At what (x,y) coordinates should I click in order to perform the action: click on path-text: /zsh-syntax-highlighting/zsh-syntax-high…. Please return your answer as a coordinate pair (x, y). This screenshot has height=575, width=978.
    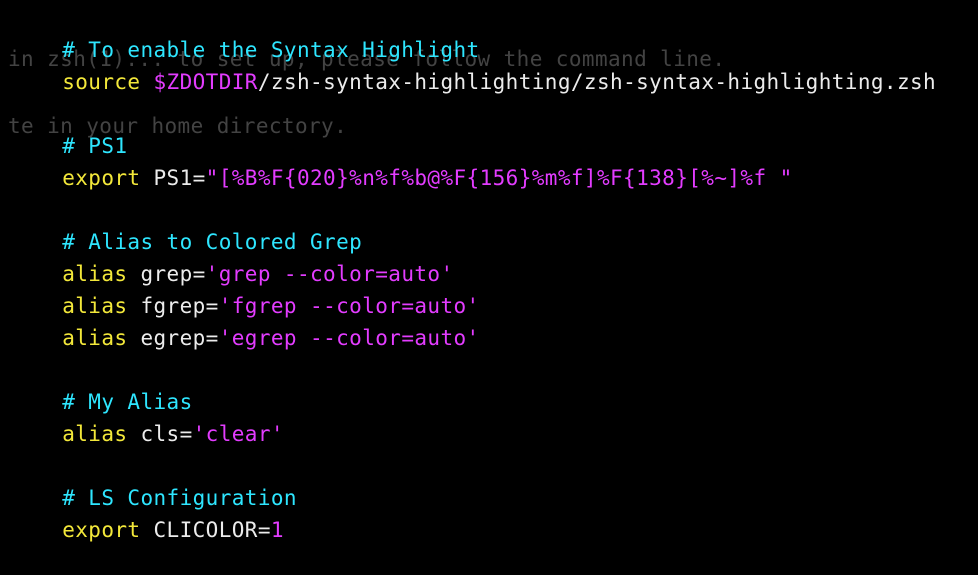
    Looking at the image, I should click on (597, 82).